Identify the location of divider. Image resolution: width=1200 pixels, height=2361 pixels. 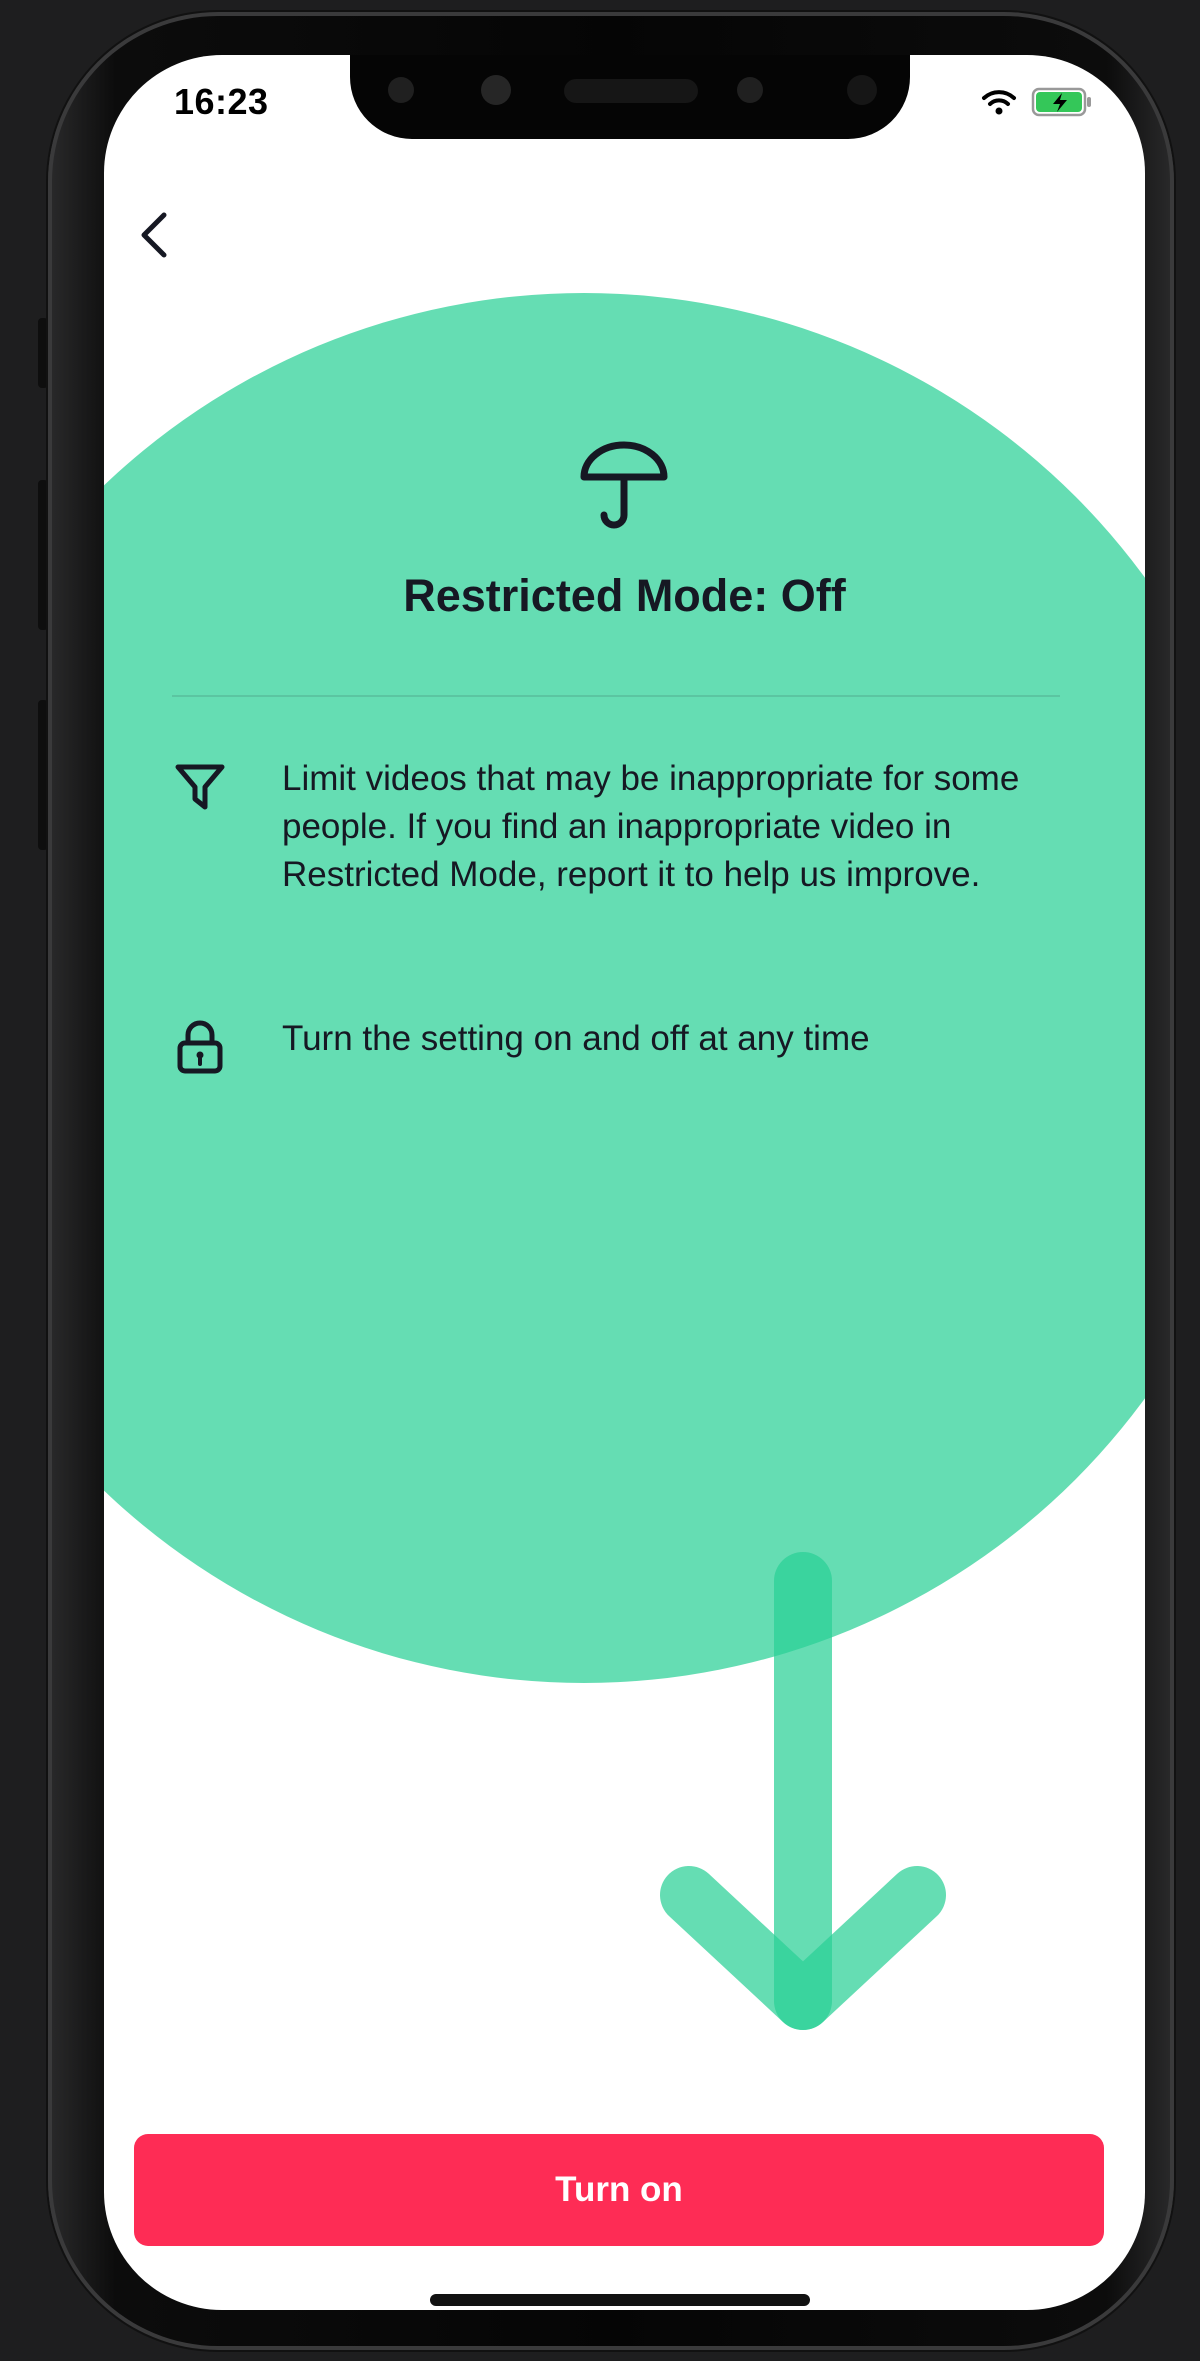
(616, 696).